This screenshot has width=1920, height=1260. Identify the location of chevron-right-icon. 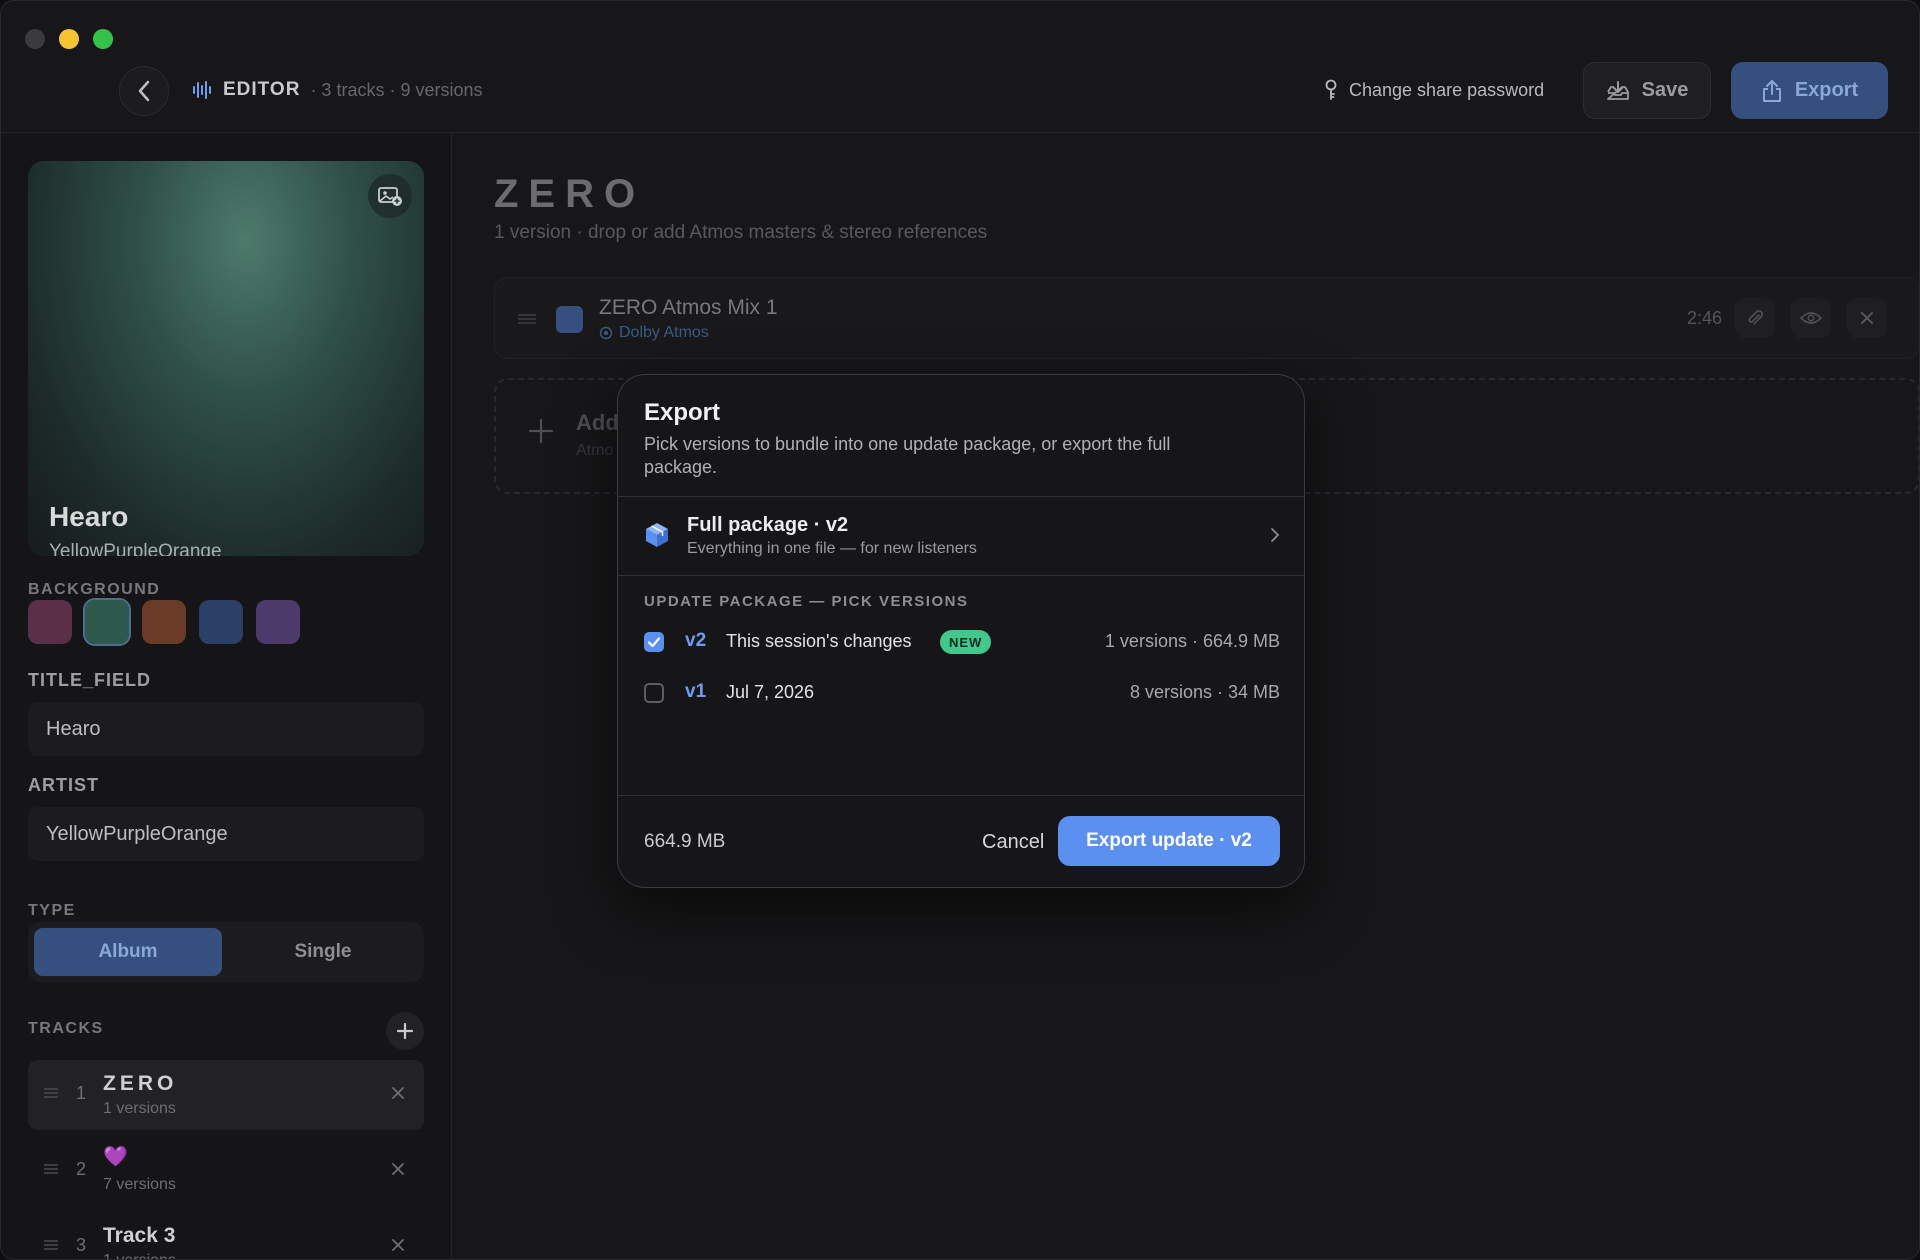
(1275, 535).